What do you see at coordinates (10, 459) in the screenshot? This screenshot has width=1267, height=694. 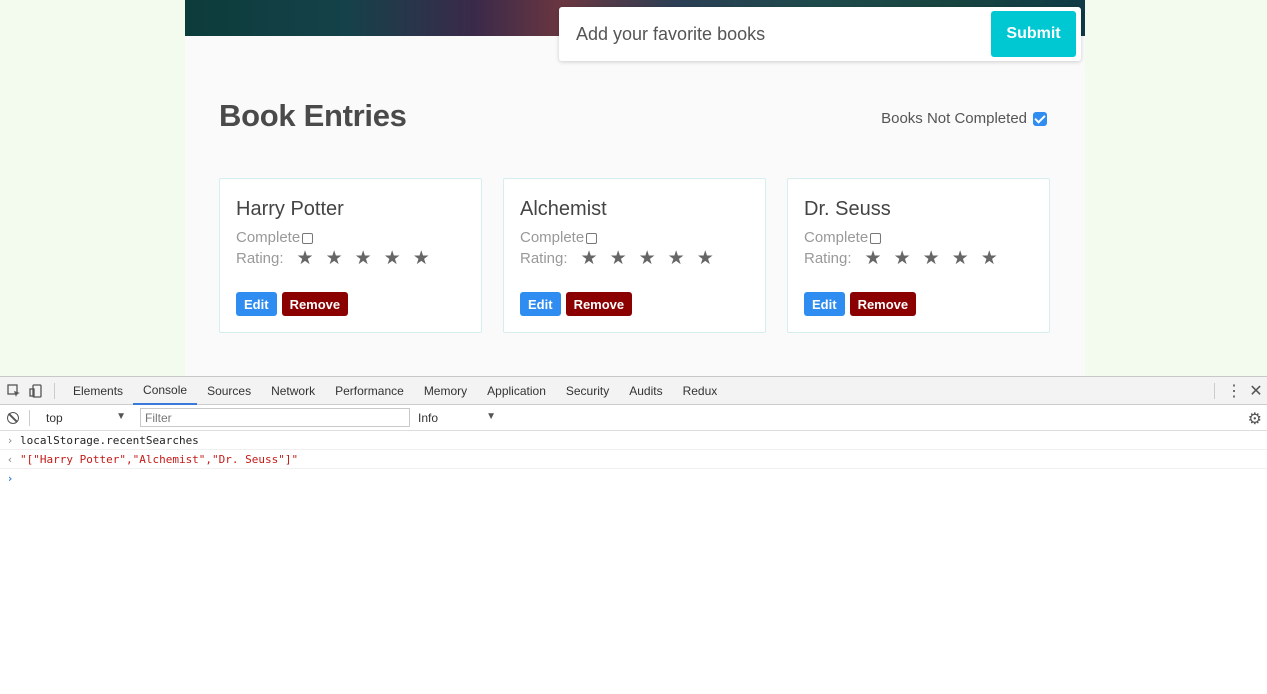 I see `result-chevron-icon: ‹` at bounding box center [10, 459].